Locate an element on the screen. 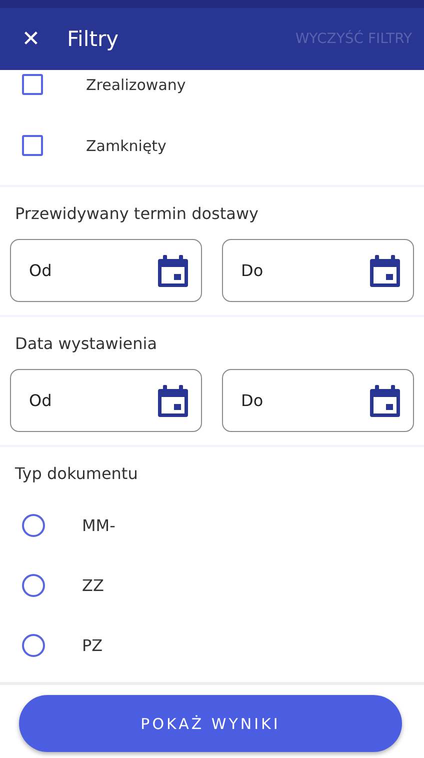 Image resolution: width=424 pixels, height=758 pixels. section-title: Typ dokumentu is located at coordinates (76, 473).